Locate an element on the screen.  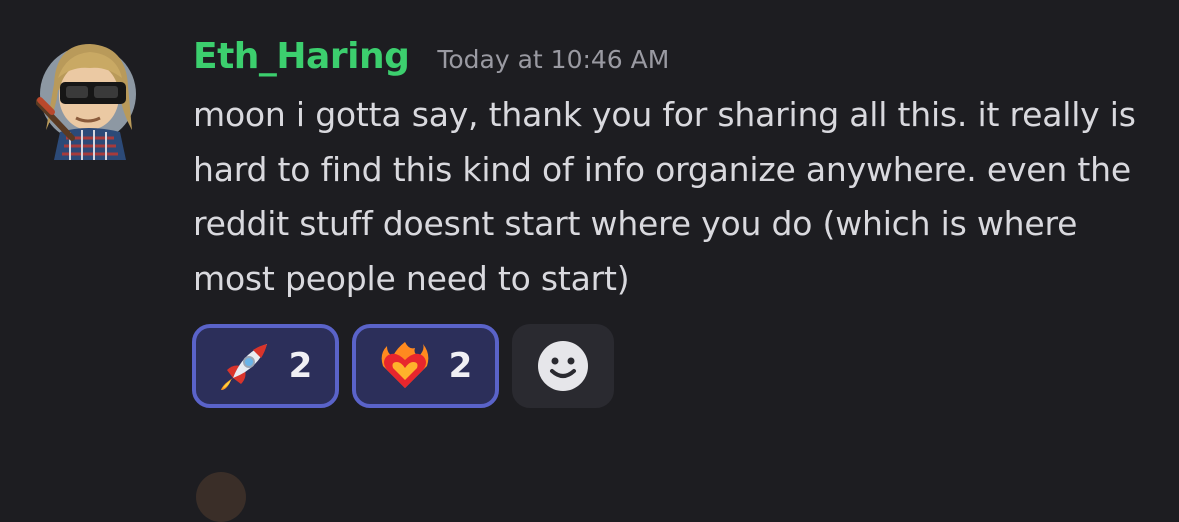
heart-on-fire-icon is located at coordinates (404, 365).